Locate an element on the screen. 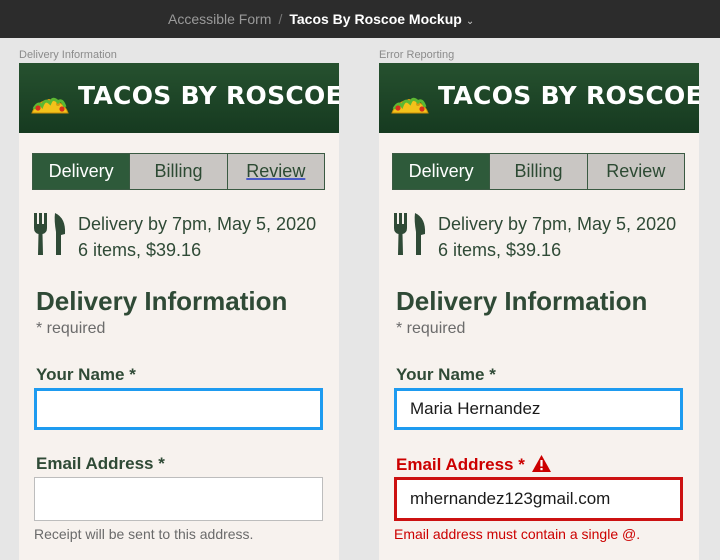  top-bar: Accessible Form / Tacos By Roscoe Mockup ⌄ is located at coordinates (360, 19).